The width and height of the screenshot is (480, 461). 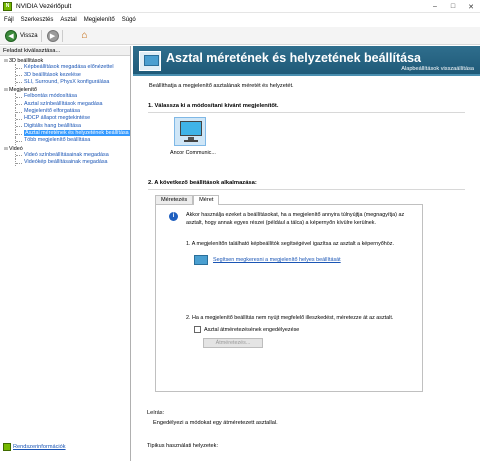 I want to click on desktop-size-icon, so click(x=150, y=61).